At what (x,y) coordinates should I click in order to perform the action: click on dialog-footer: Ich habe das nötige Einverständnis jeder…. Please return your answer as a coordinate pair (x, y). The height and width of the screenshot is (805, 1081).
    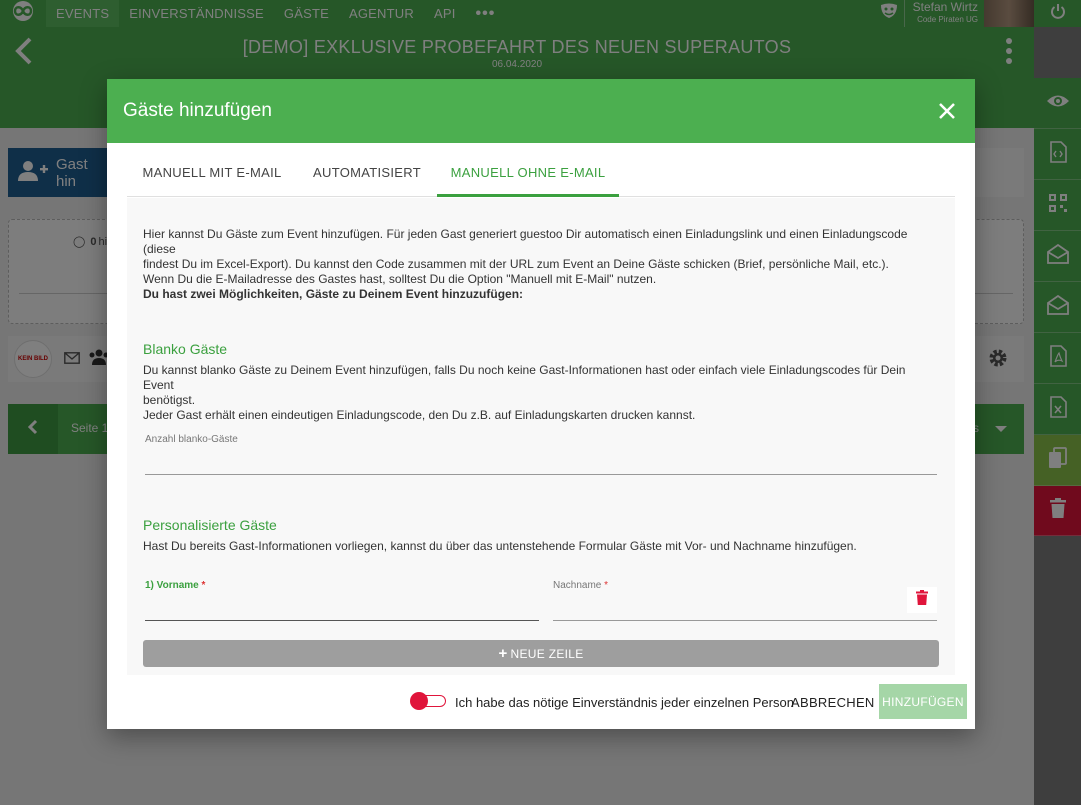
    Looking at the image, I should click on (541, 702).